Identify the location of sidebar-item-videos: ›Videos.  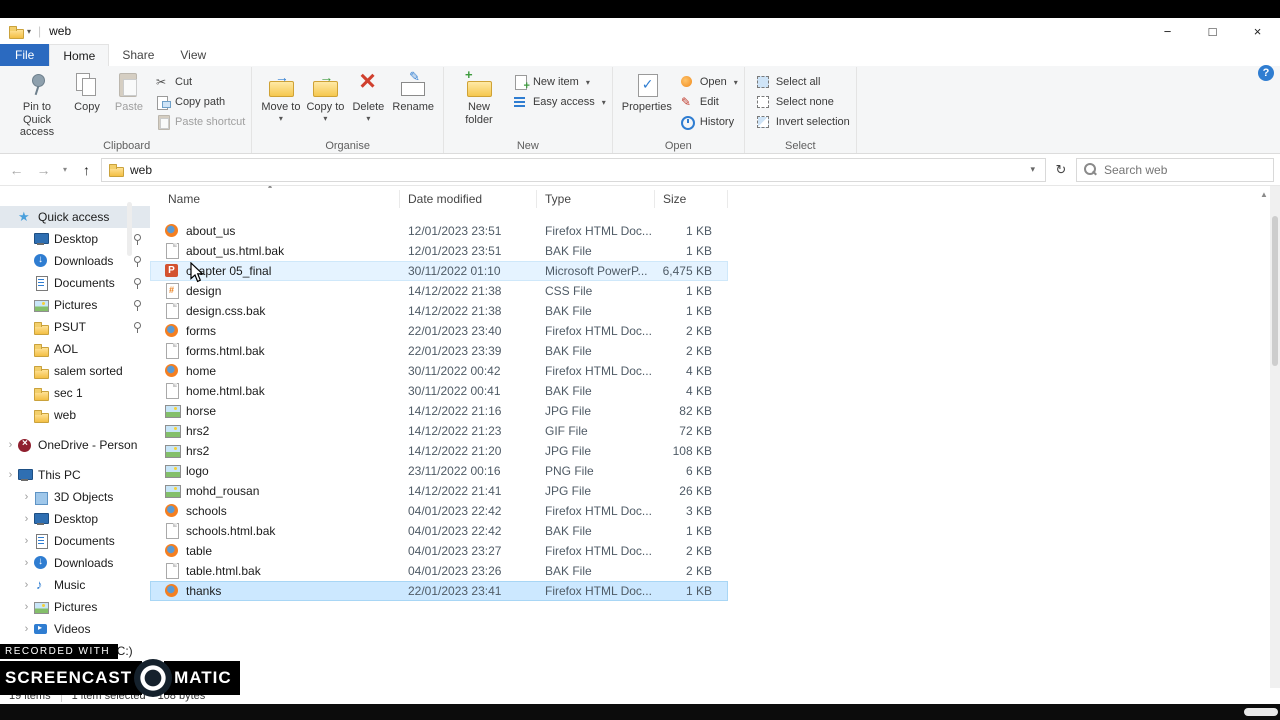
(75, 629).